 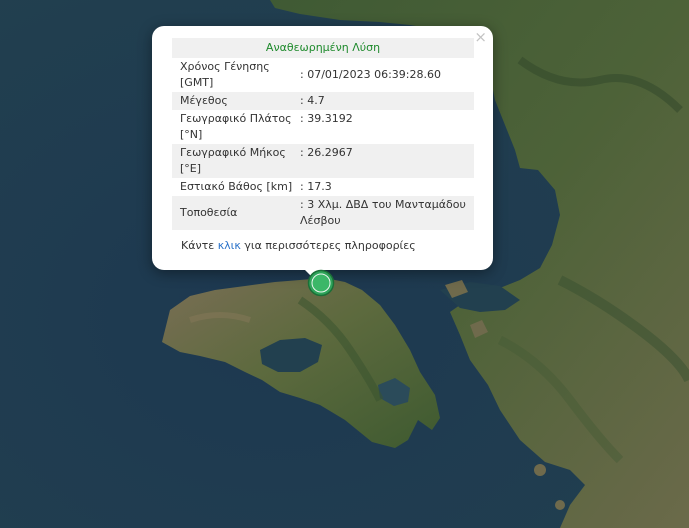 I want to click on longitude-value: : 26.2967, so click(x=386, y=161).